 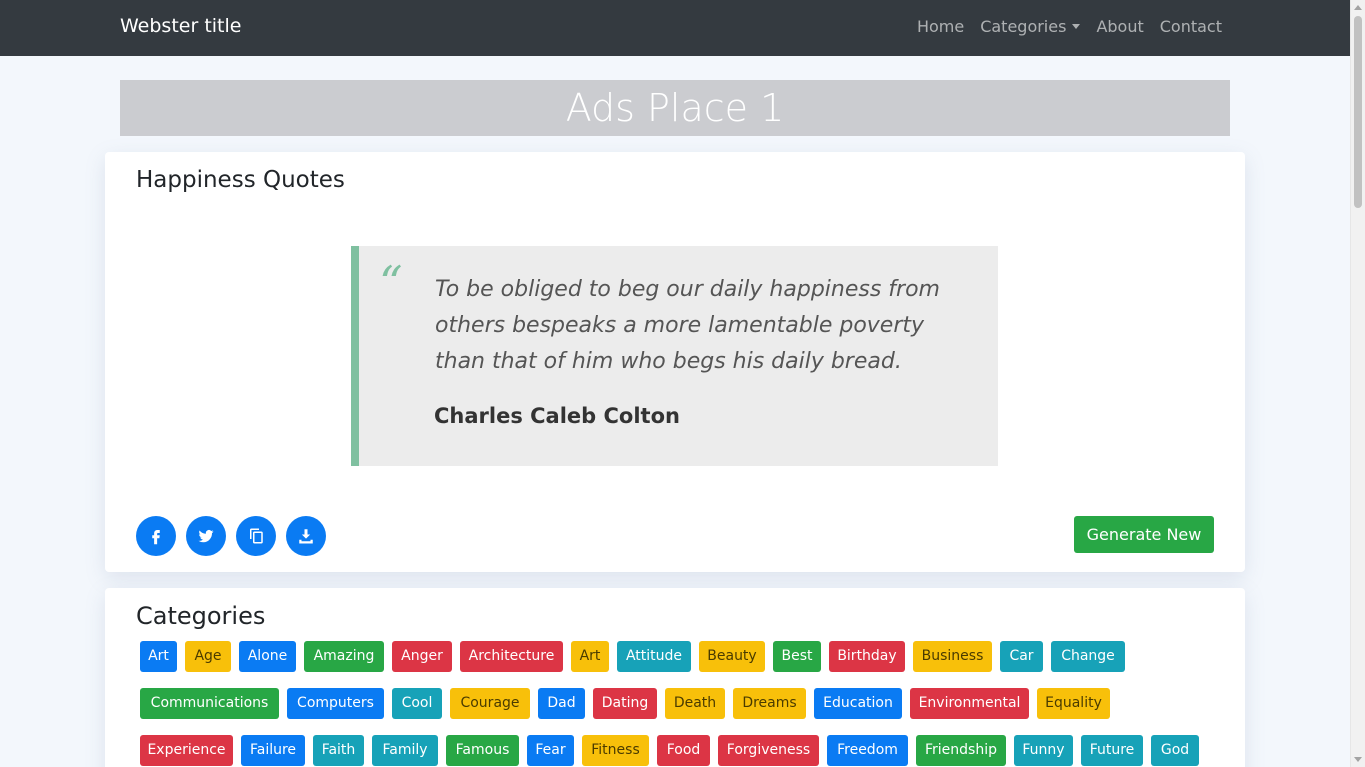 I want to click on nav-categories-dropdown: Categories, so click(x=1030, y=26).